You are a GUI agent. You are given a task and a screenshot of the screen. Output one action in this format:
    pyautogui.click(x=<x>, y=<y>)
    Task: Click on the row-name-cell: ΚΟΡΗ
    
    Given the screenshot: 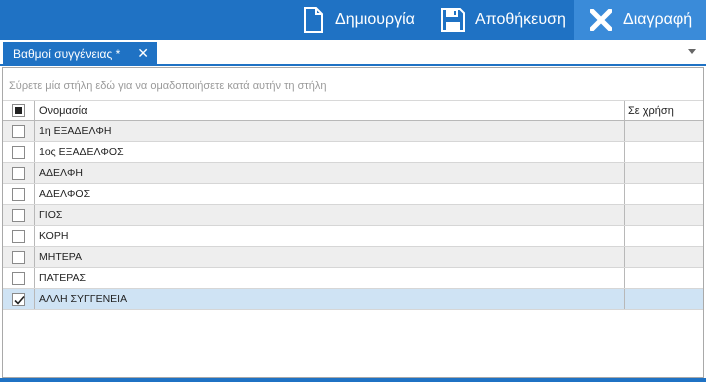 What is the action you would take?
    pyautogui.click(x=330, y=236)
    